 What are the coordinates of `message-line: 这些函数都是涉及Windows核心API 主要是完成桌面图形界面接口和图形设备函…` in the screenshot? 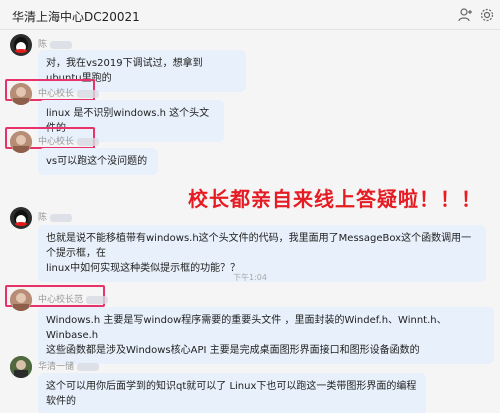 It's located at (233, 350).